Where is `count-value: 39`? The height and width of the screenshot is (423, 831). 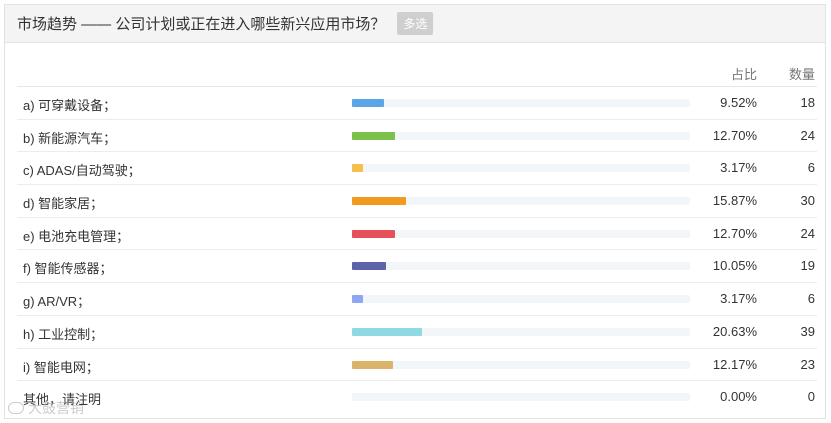
count-value: 39 is located at coordinates (807, 331).